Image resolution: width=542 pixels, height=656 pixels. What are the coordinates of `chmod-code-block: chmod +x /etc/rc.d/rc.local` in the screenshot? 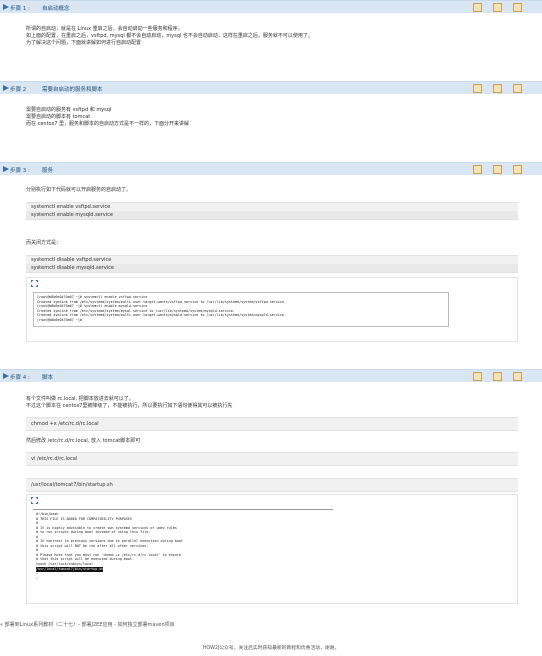 It's located at (272, 424).